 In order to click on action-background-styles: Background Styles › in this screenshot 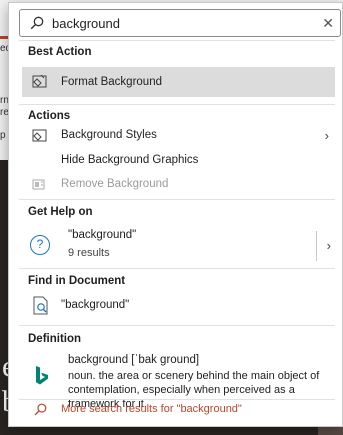, I will do `click(178, 135)`.